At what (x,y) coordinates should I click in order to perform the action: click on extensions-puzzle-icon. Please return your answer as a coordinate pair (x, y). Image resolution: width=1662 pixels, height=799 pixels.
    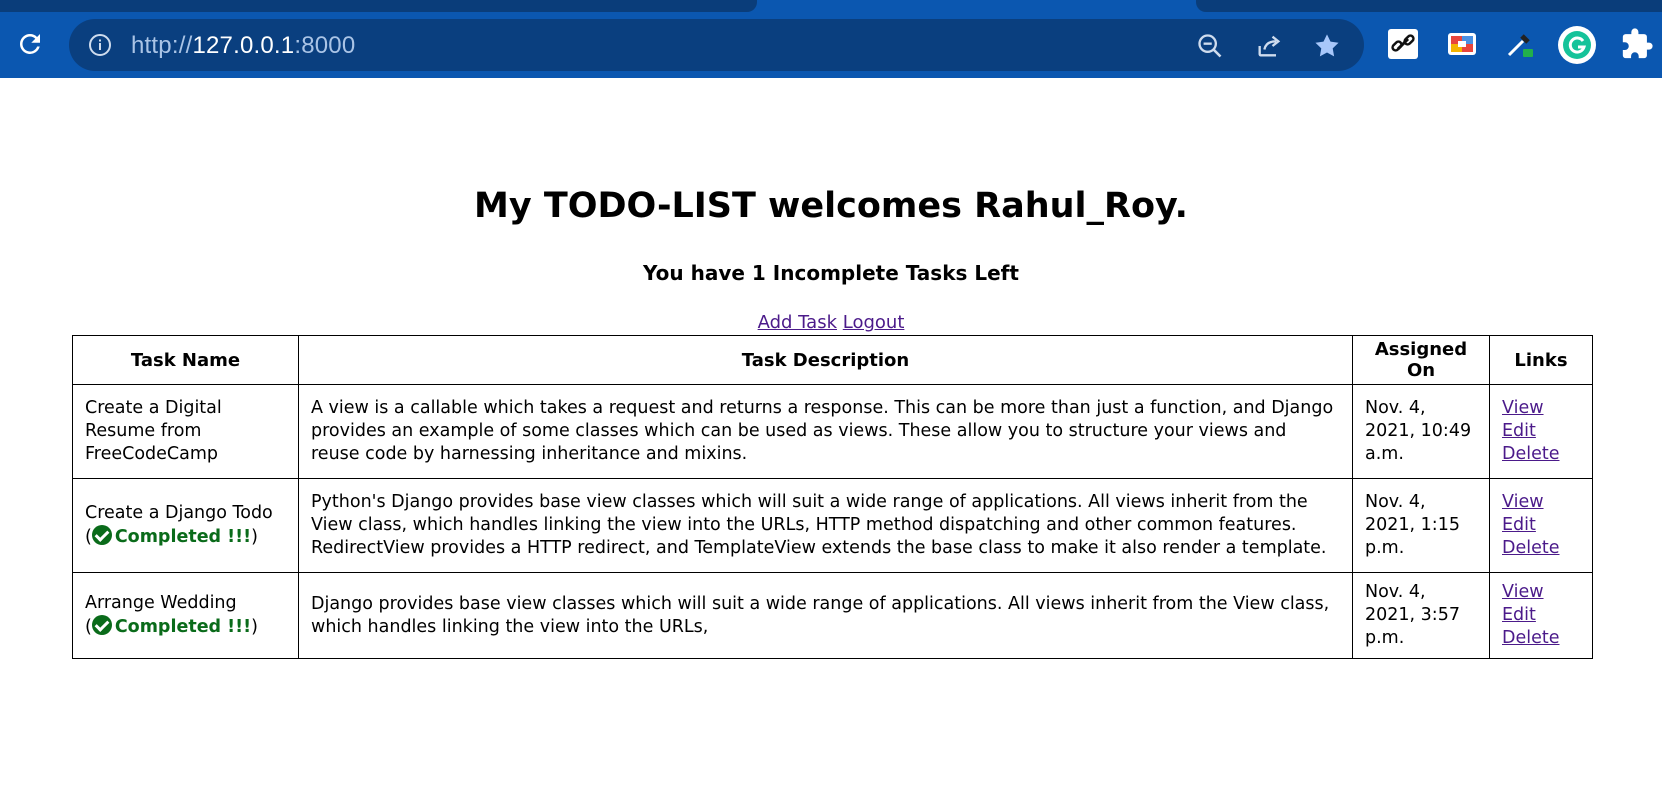
    Looking at the image, I should click on (1637, 44).